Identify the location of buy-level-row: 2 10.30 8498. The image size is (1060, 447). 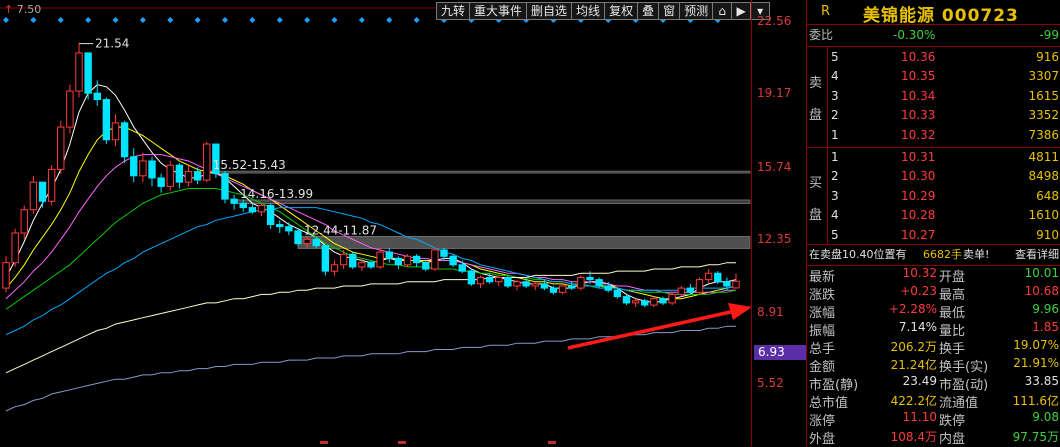
(933, 176).